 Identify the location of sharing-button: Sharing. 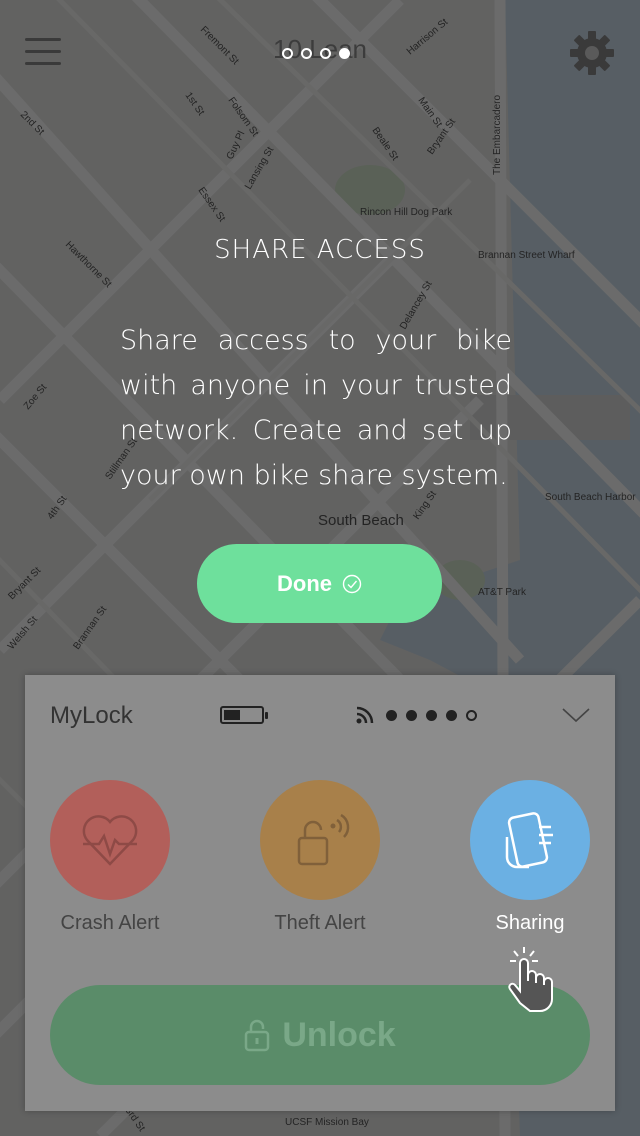
(530, 857).